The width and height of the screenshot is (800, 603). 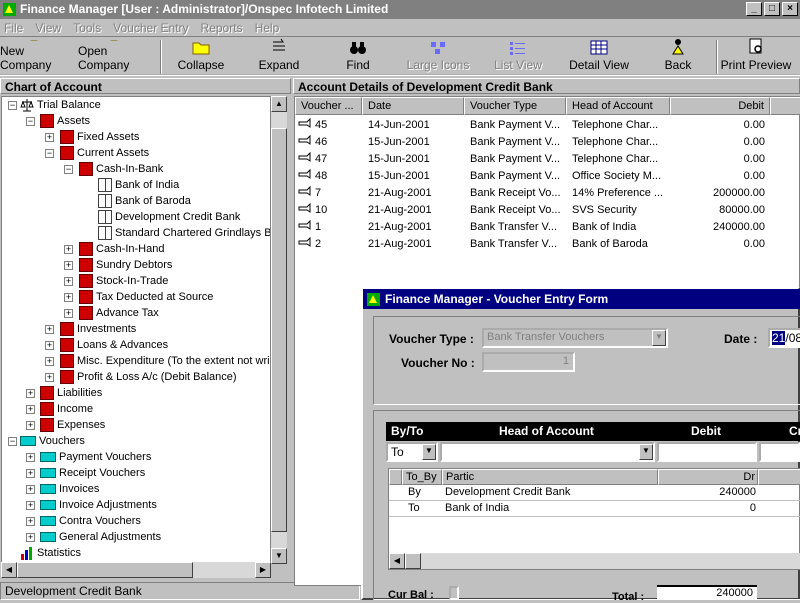 I want to click on tree-node-receipt-vouchers: Receipt Vouchers, so click(x=92, y=473).